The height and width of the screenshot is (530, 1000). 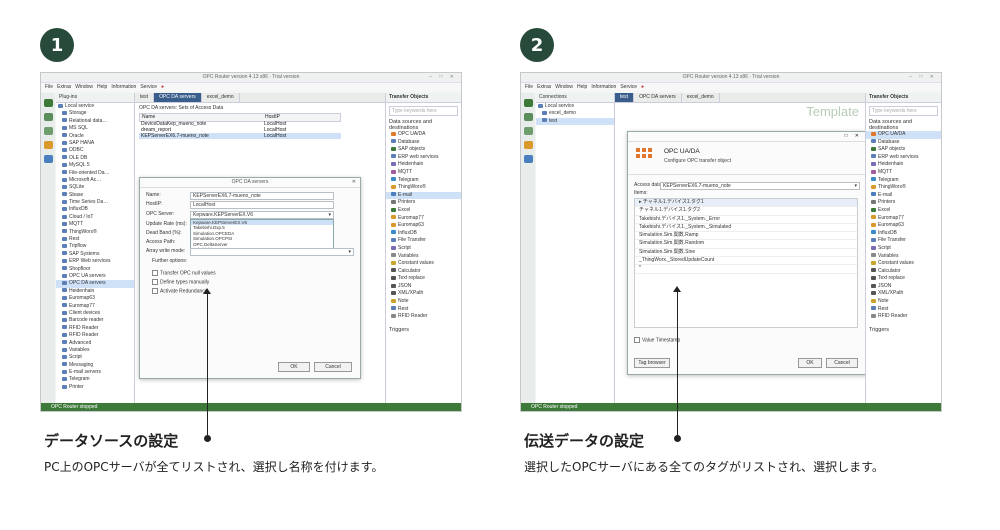 What do you see at coordinates (903, 249) in the screenshot?
I see `transfer-object-item: Script` at bounding box center [903, 249].